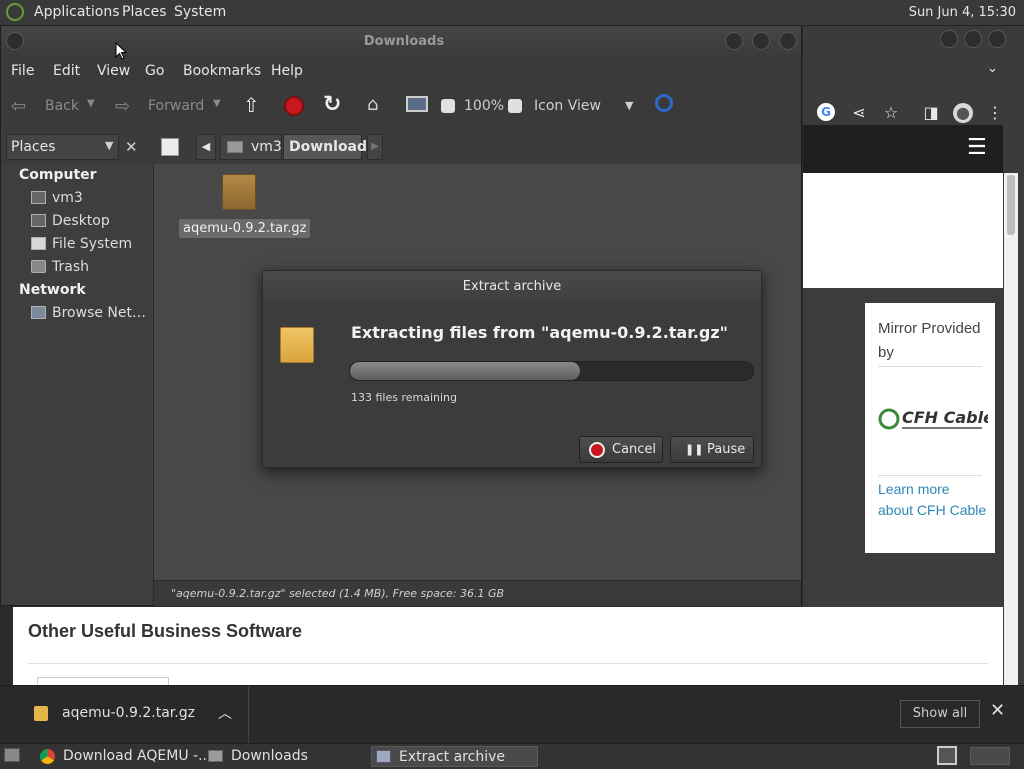  Describe the element at coordinates (269, 756) in the screenshot. I see `task-label: Downloads` at that location.